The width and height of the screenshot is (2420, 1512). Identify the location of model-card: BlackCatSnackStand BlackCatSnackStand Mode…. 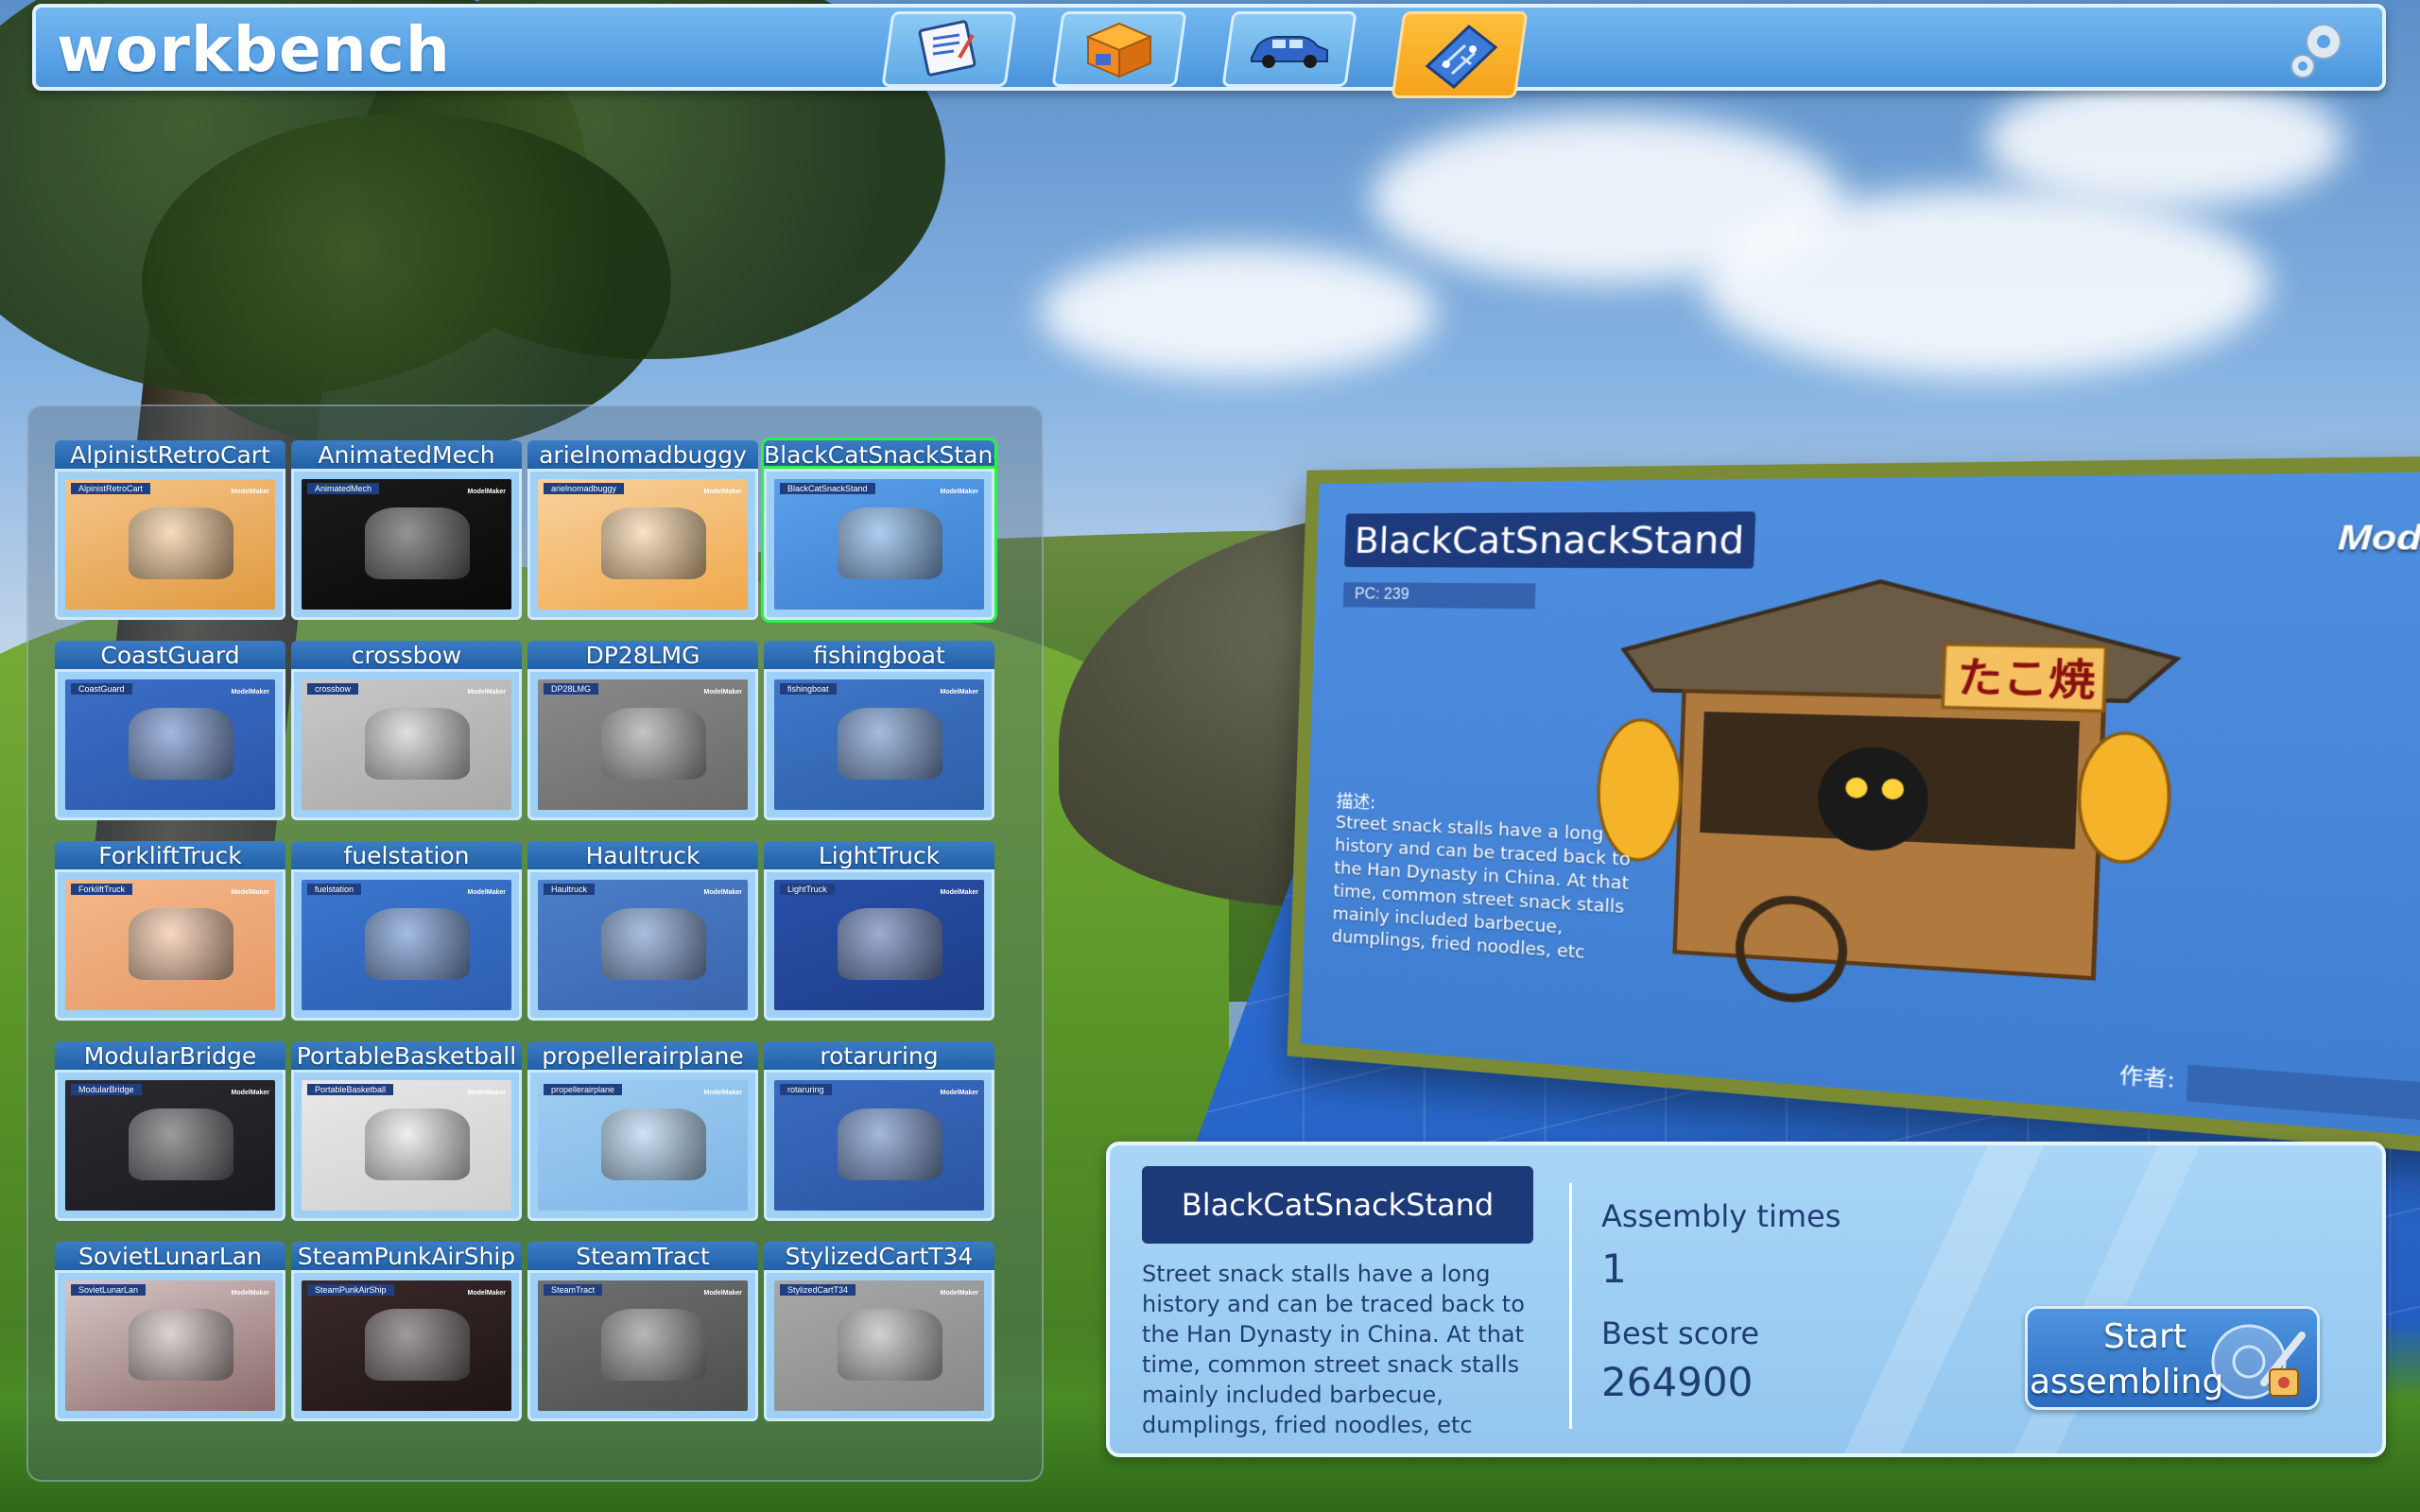
(879, 530).